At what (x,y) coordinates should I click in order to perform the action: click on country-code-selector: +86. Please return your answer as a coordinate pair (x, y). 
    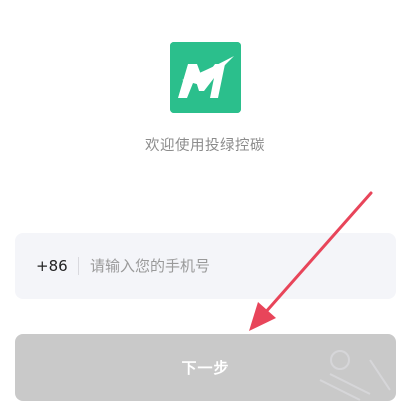
    Looking at the image, I should click on (52, 266).